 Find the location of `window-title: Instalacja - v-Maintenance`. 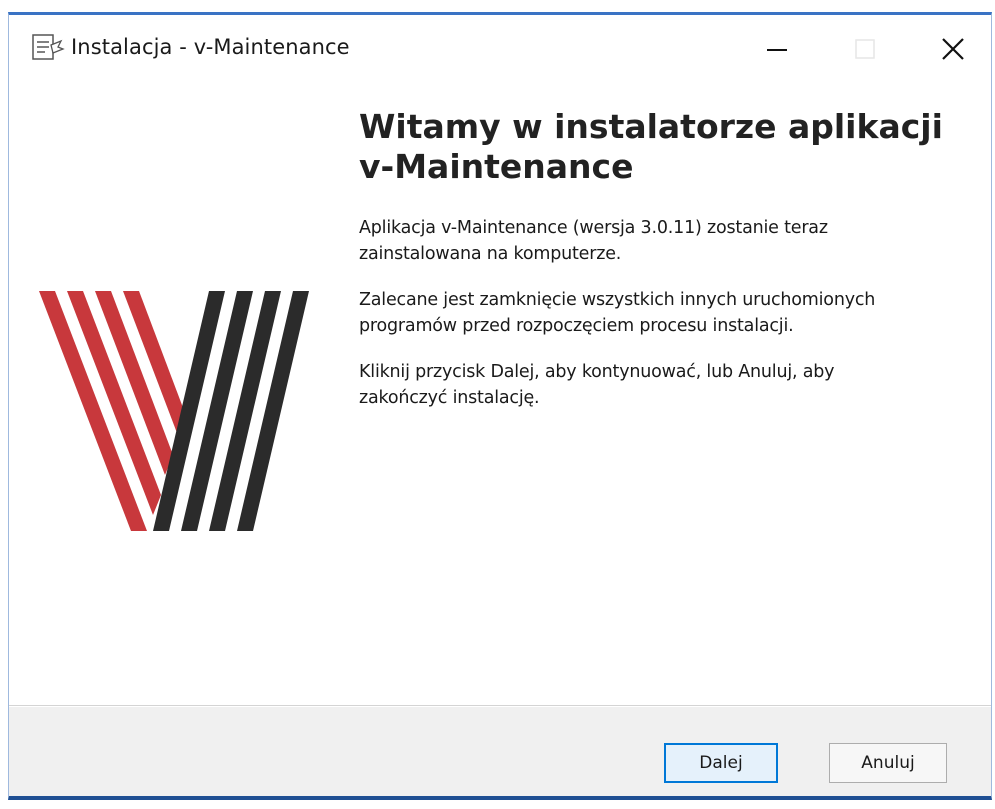

window-title: Instalacja - v-Maintenance is located at coordinates (210, 47).